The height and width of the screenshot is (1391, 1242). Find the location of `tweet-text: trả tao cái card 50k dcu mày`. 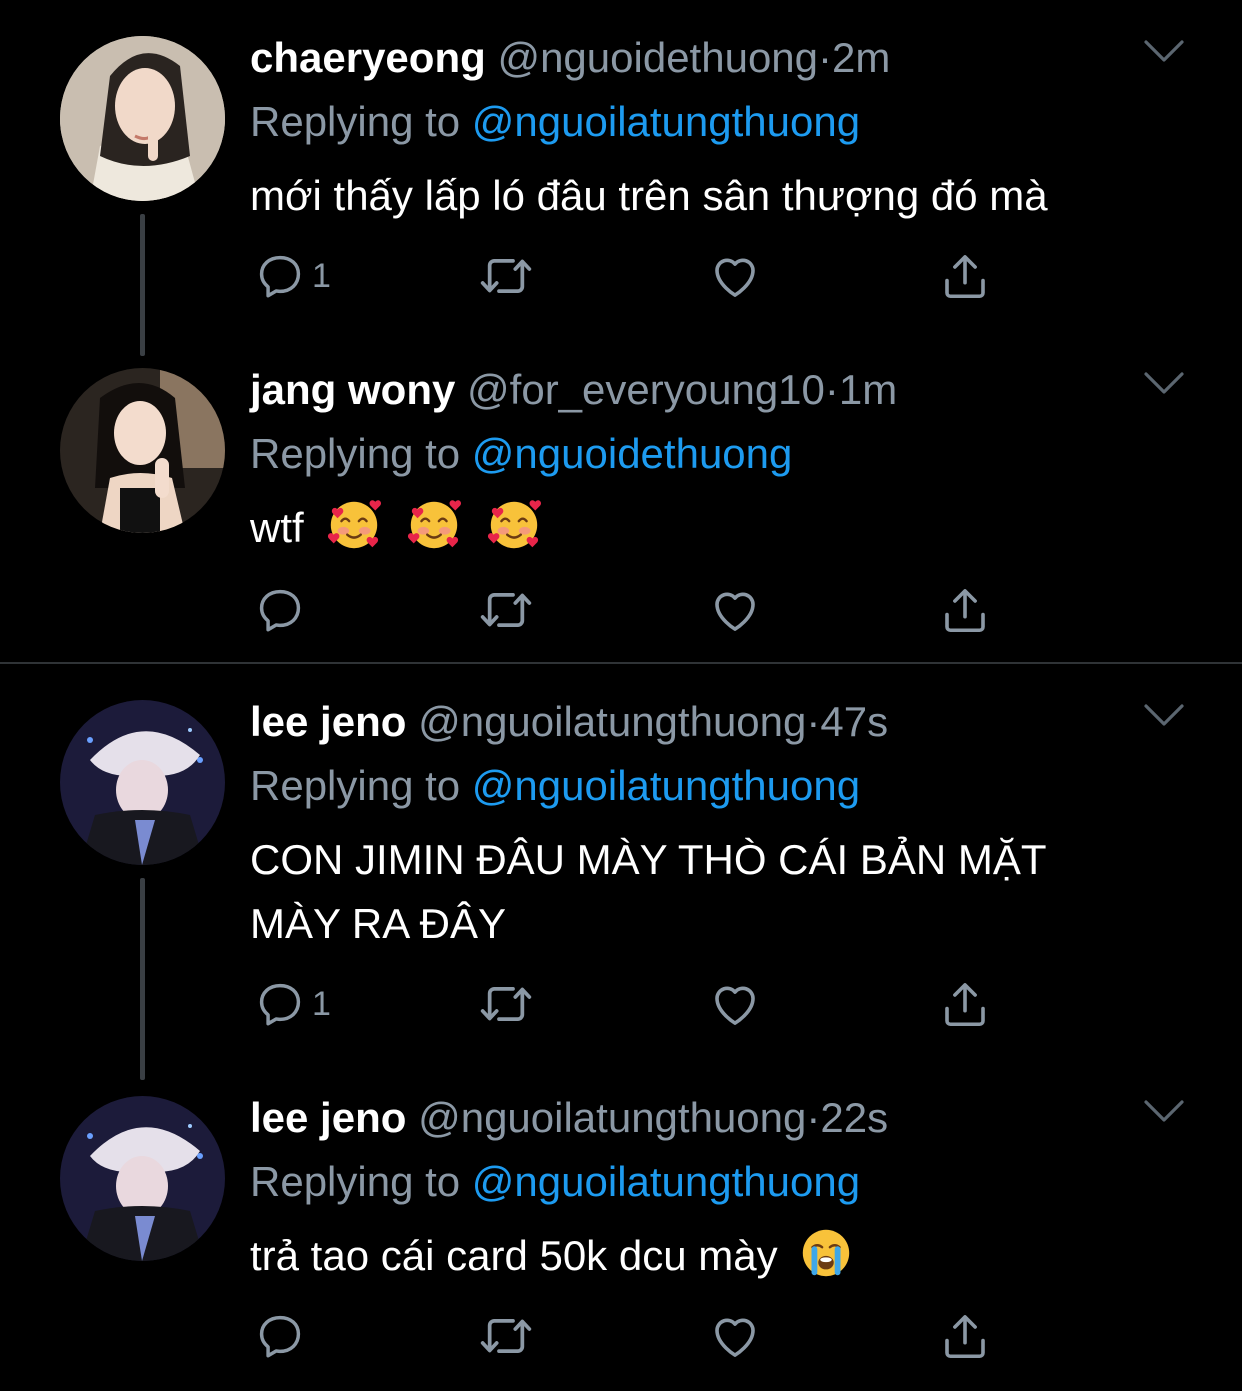

tweet-text: trả tao cái card 50k dcu mày is located at coordinates (730, 1256).